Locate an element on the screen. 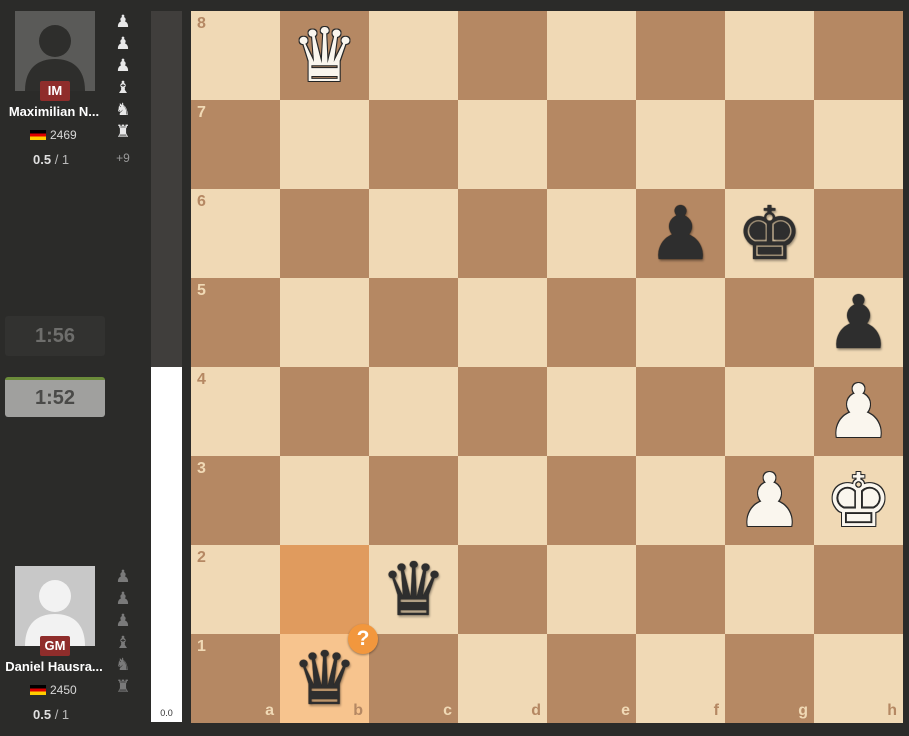 The image size is (909, 736). square-f6: ♟ is located at coordinates (680, 233).